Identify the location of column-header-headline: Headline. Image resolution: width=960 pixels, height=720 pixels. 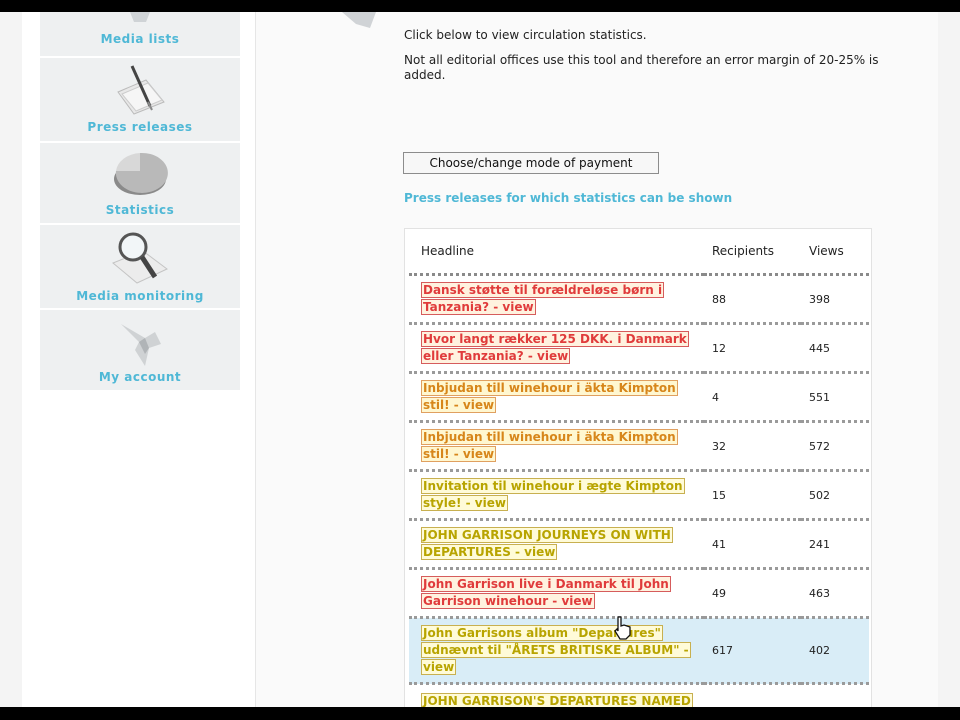
(556, 252).